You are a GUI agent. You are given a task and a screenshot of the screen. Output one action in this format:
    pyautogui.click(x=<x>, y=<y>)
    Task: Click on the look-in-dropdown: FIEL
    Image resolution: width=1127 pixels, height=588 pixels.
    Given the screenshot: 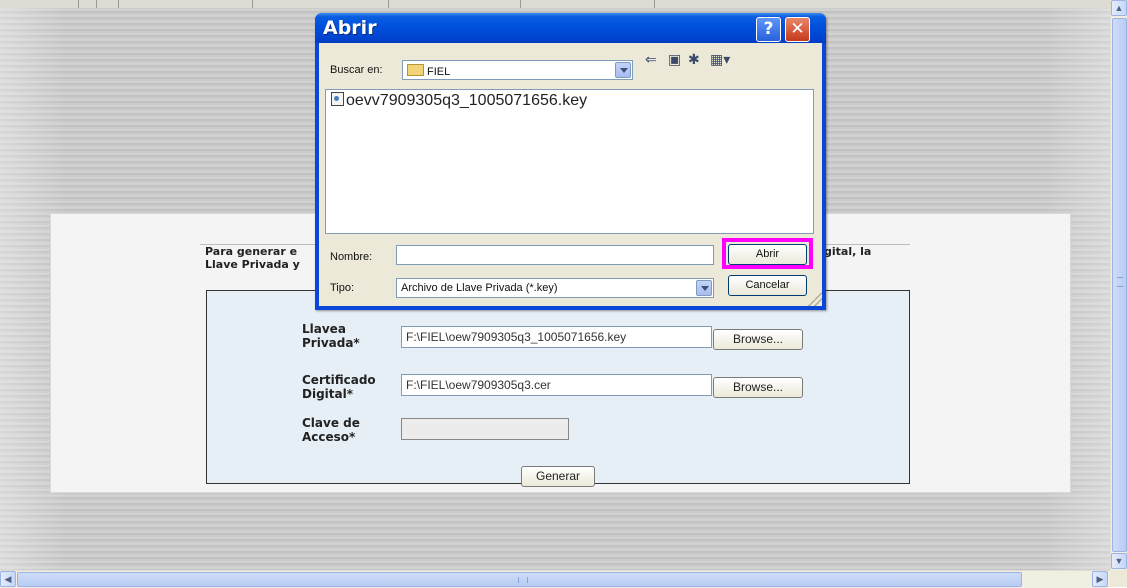 What is the action you would take?
    pyautogui.click(x=517, y=70)
    